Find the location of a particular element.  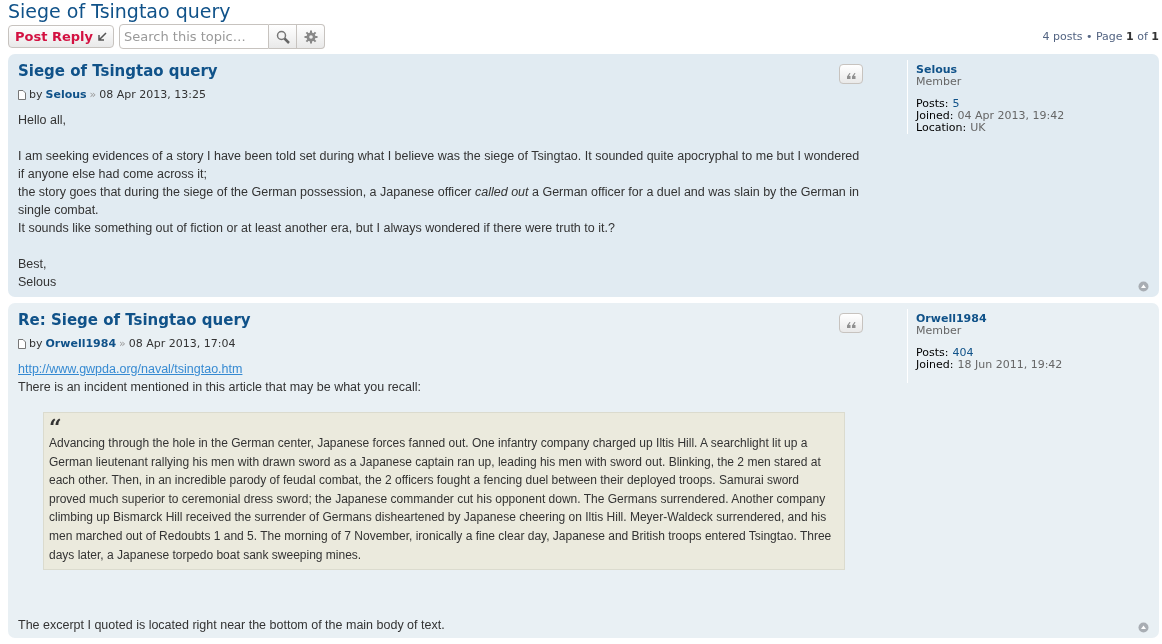

author-link: Orwell1984 is located at coordinates (81, 343).